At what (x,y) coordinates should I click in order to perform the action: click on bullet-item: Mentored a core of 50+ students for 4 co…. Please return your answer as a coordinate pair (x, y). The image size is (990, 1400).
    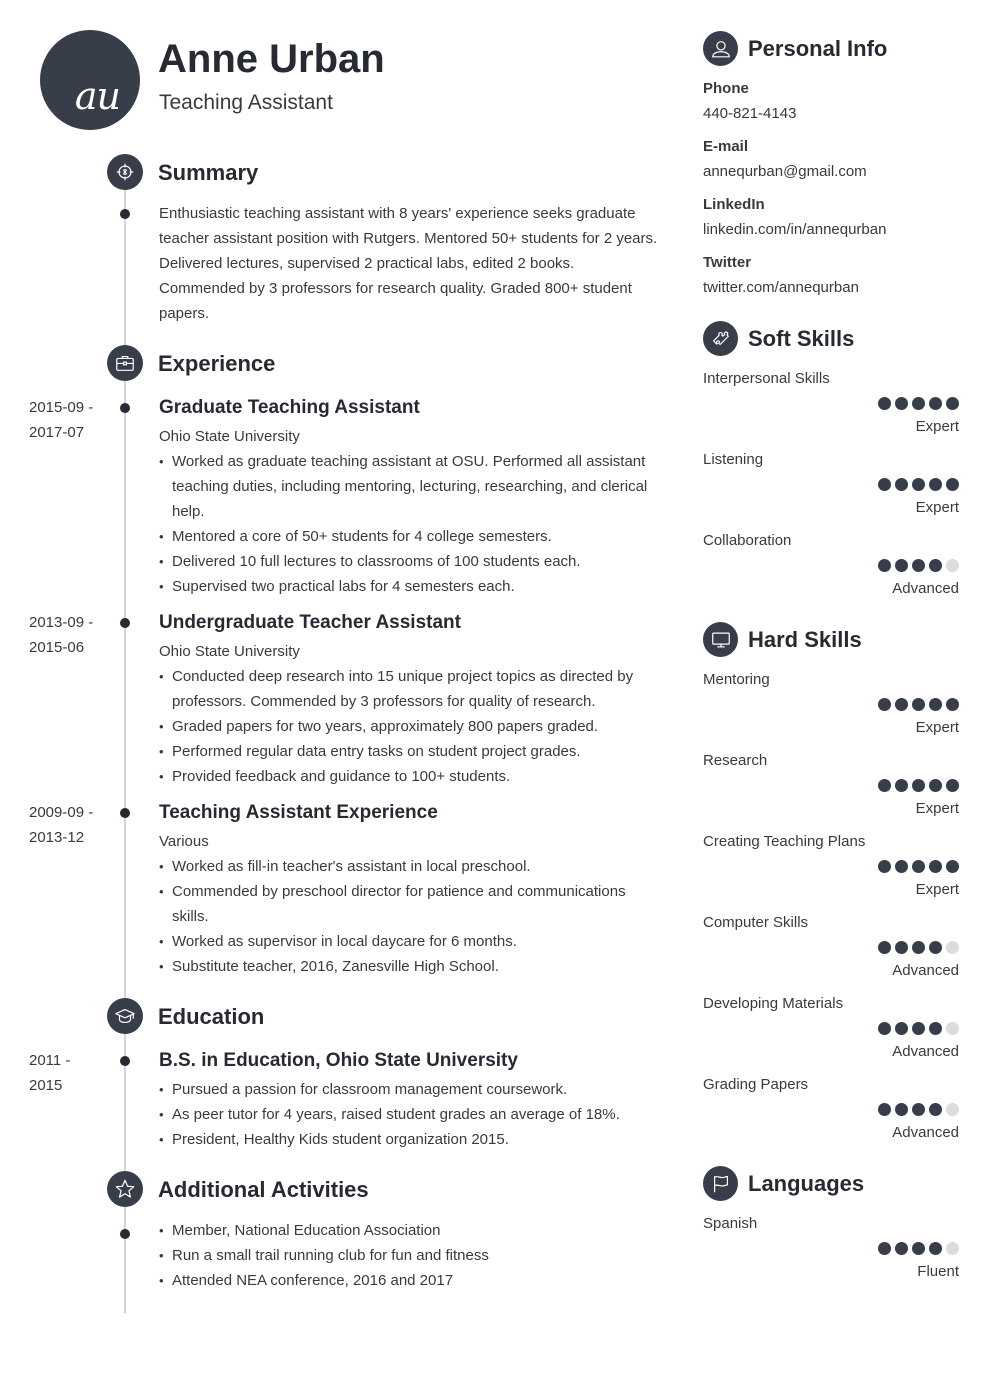
    Looking at the image, I should click on (409, 536).